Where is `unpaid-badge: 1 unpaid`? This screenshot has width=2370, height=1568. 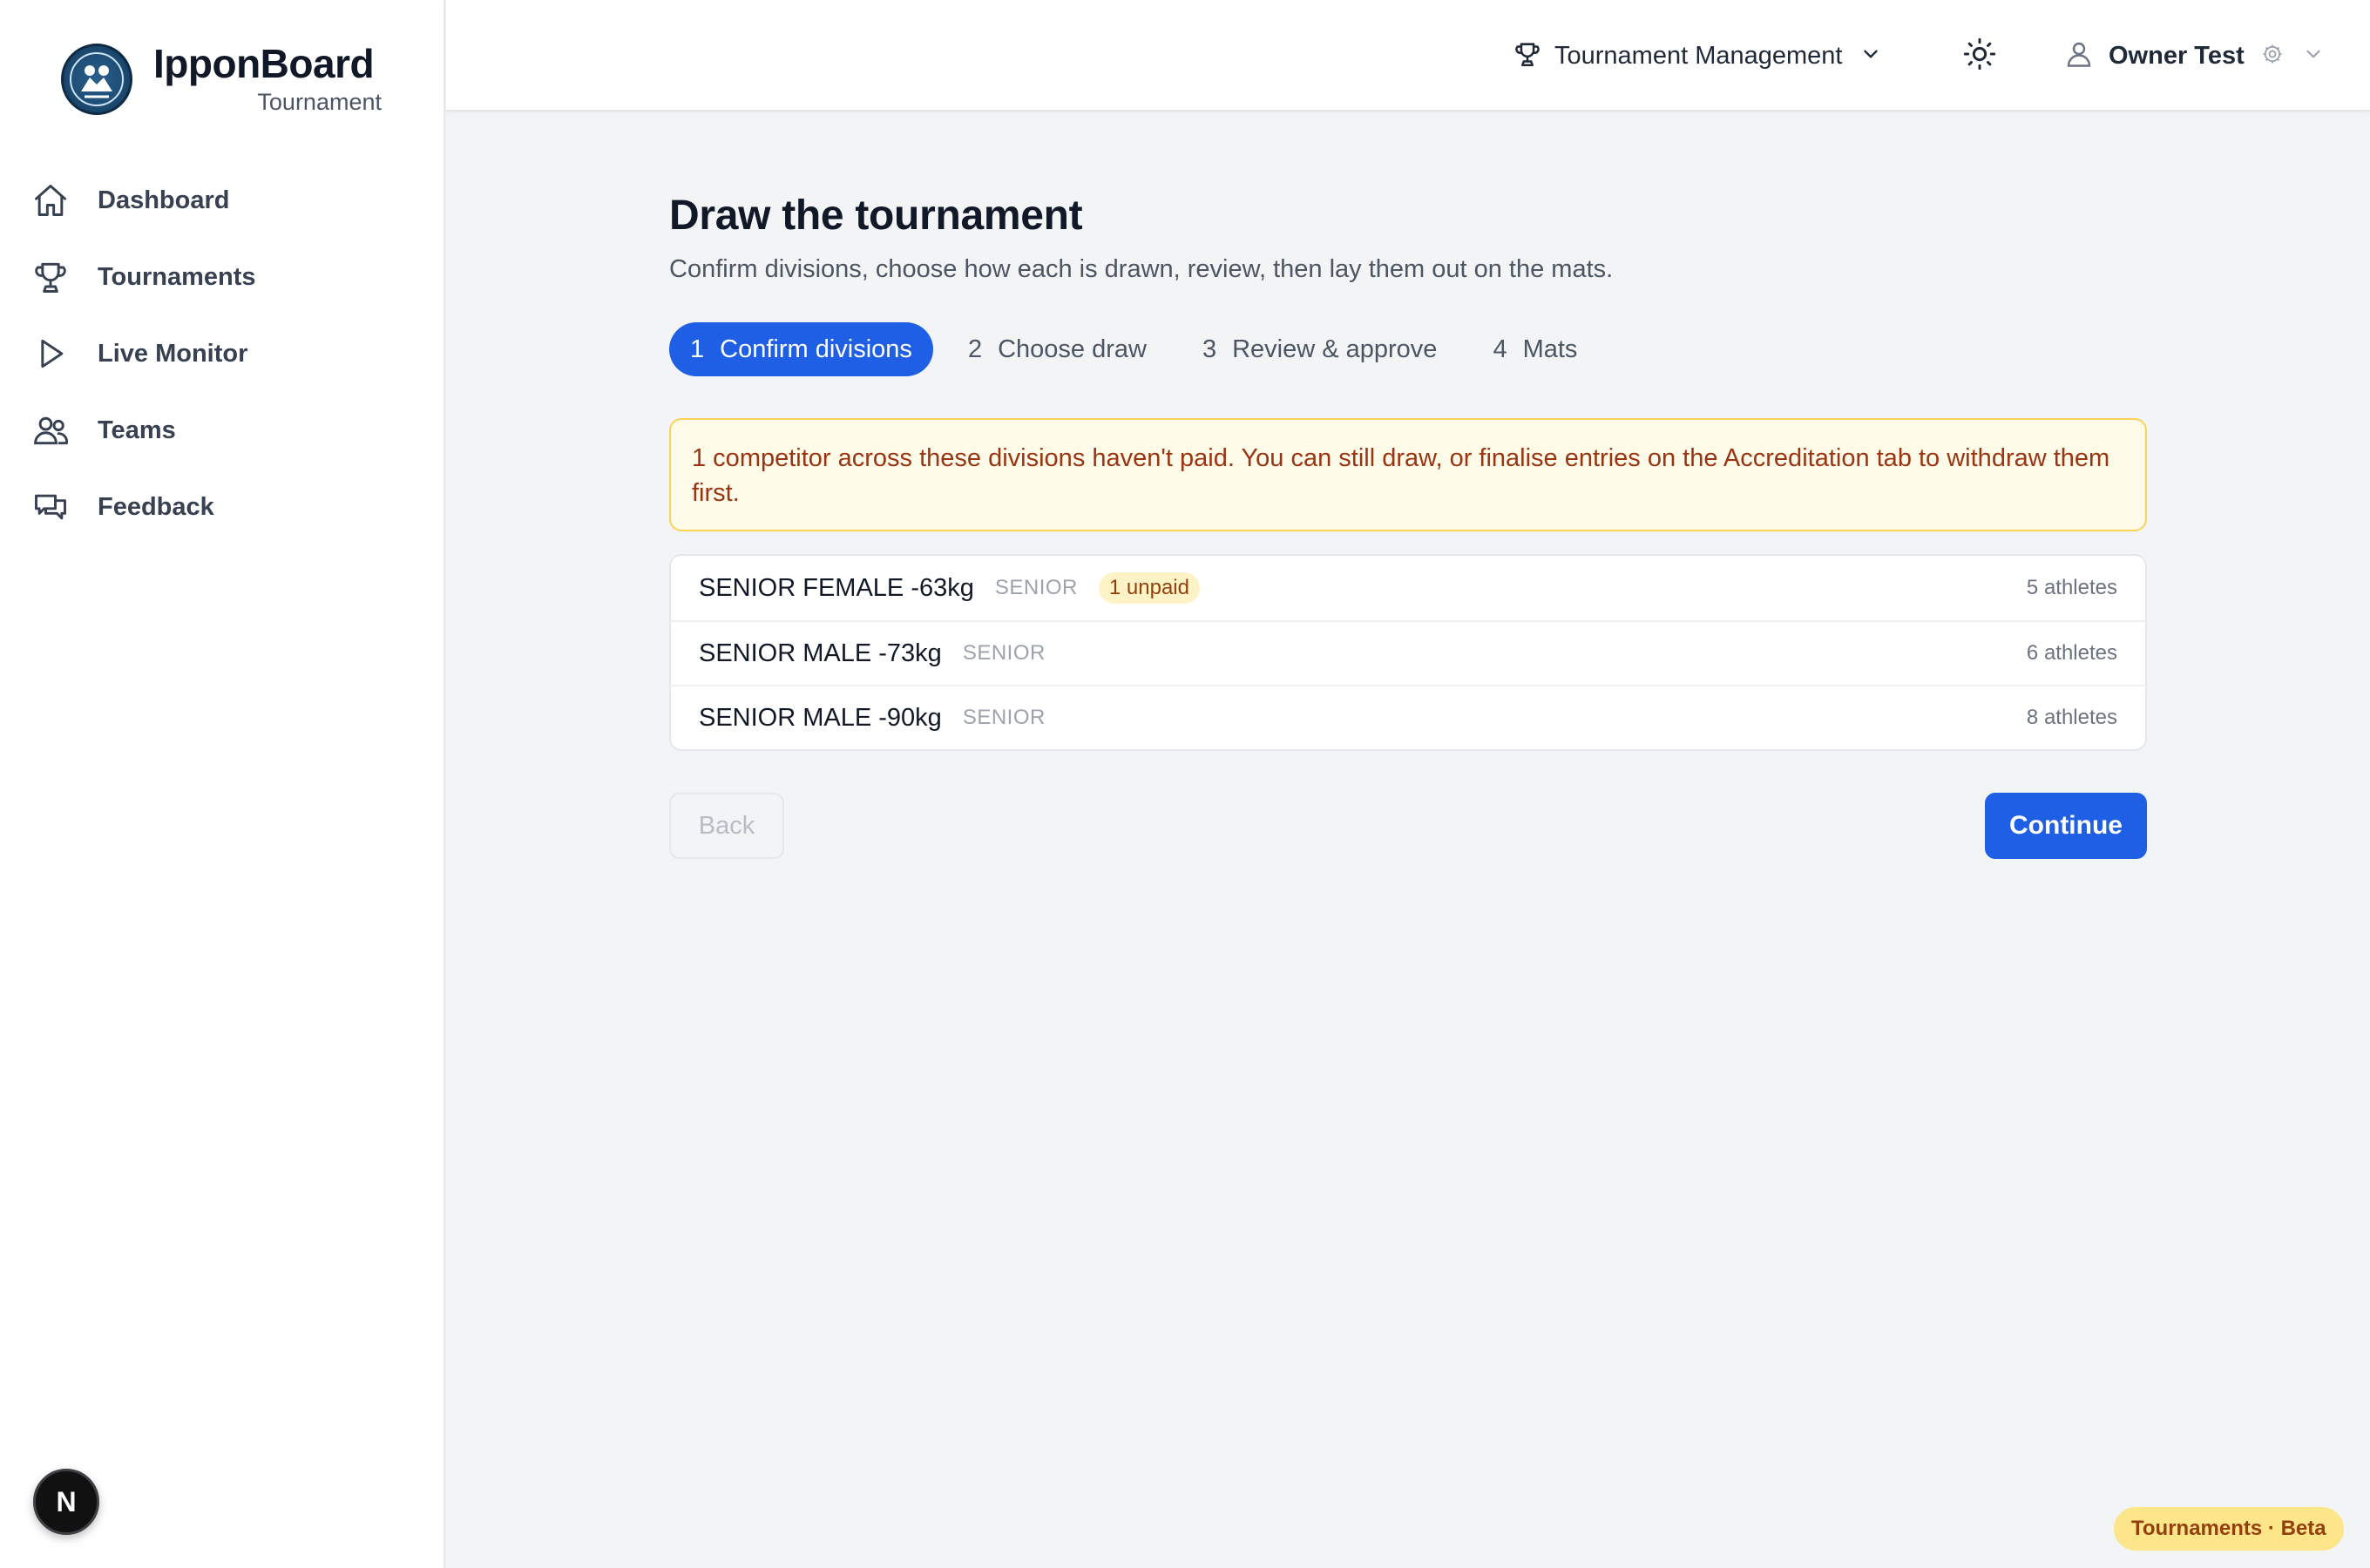 unpaid-badge: 1 unpaid is located at coordinates (1149, 588).